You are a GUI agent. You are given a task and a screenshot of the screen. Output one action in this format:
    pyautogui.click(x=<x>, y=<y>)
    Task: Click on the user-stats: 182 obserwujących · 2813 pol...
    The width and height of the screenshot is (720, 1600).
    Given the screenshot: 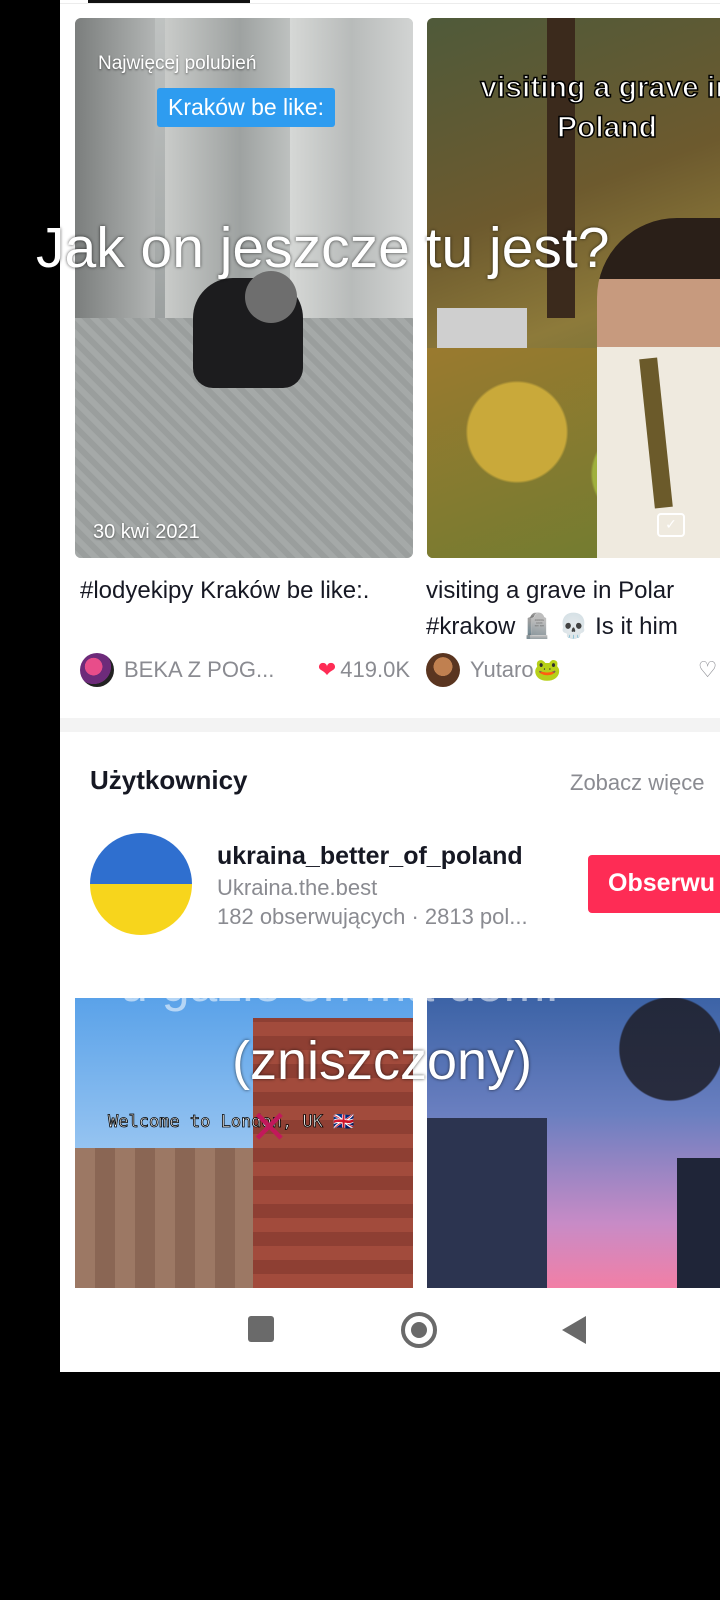 What is the action you would take?
    pyautogui.click(x=372, y=916)
    